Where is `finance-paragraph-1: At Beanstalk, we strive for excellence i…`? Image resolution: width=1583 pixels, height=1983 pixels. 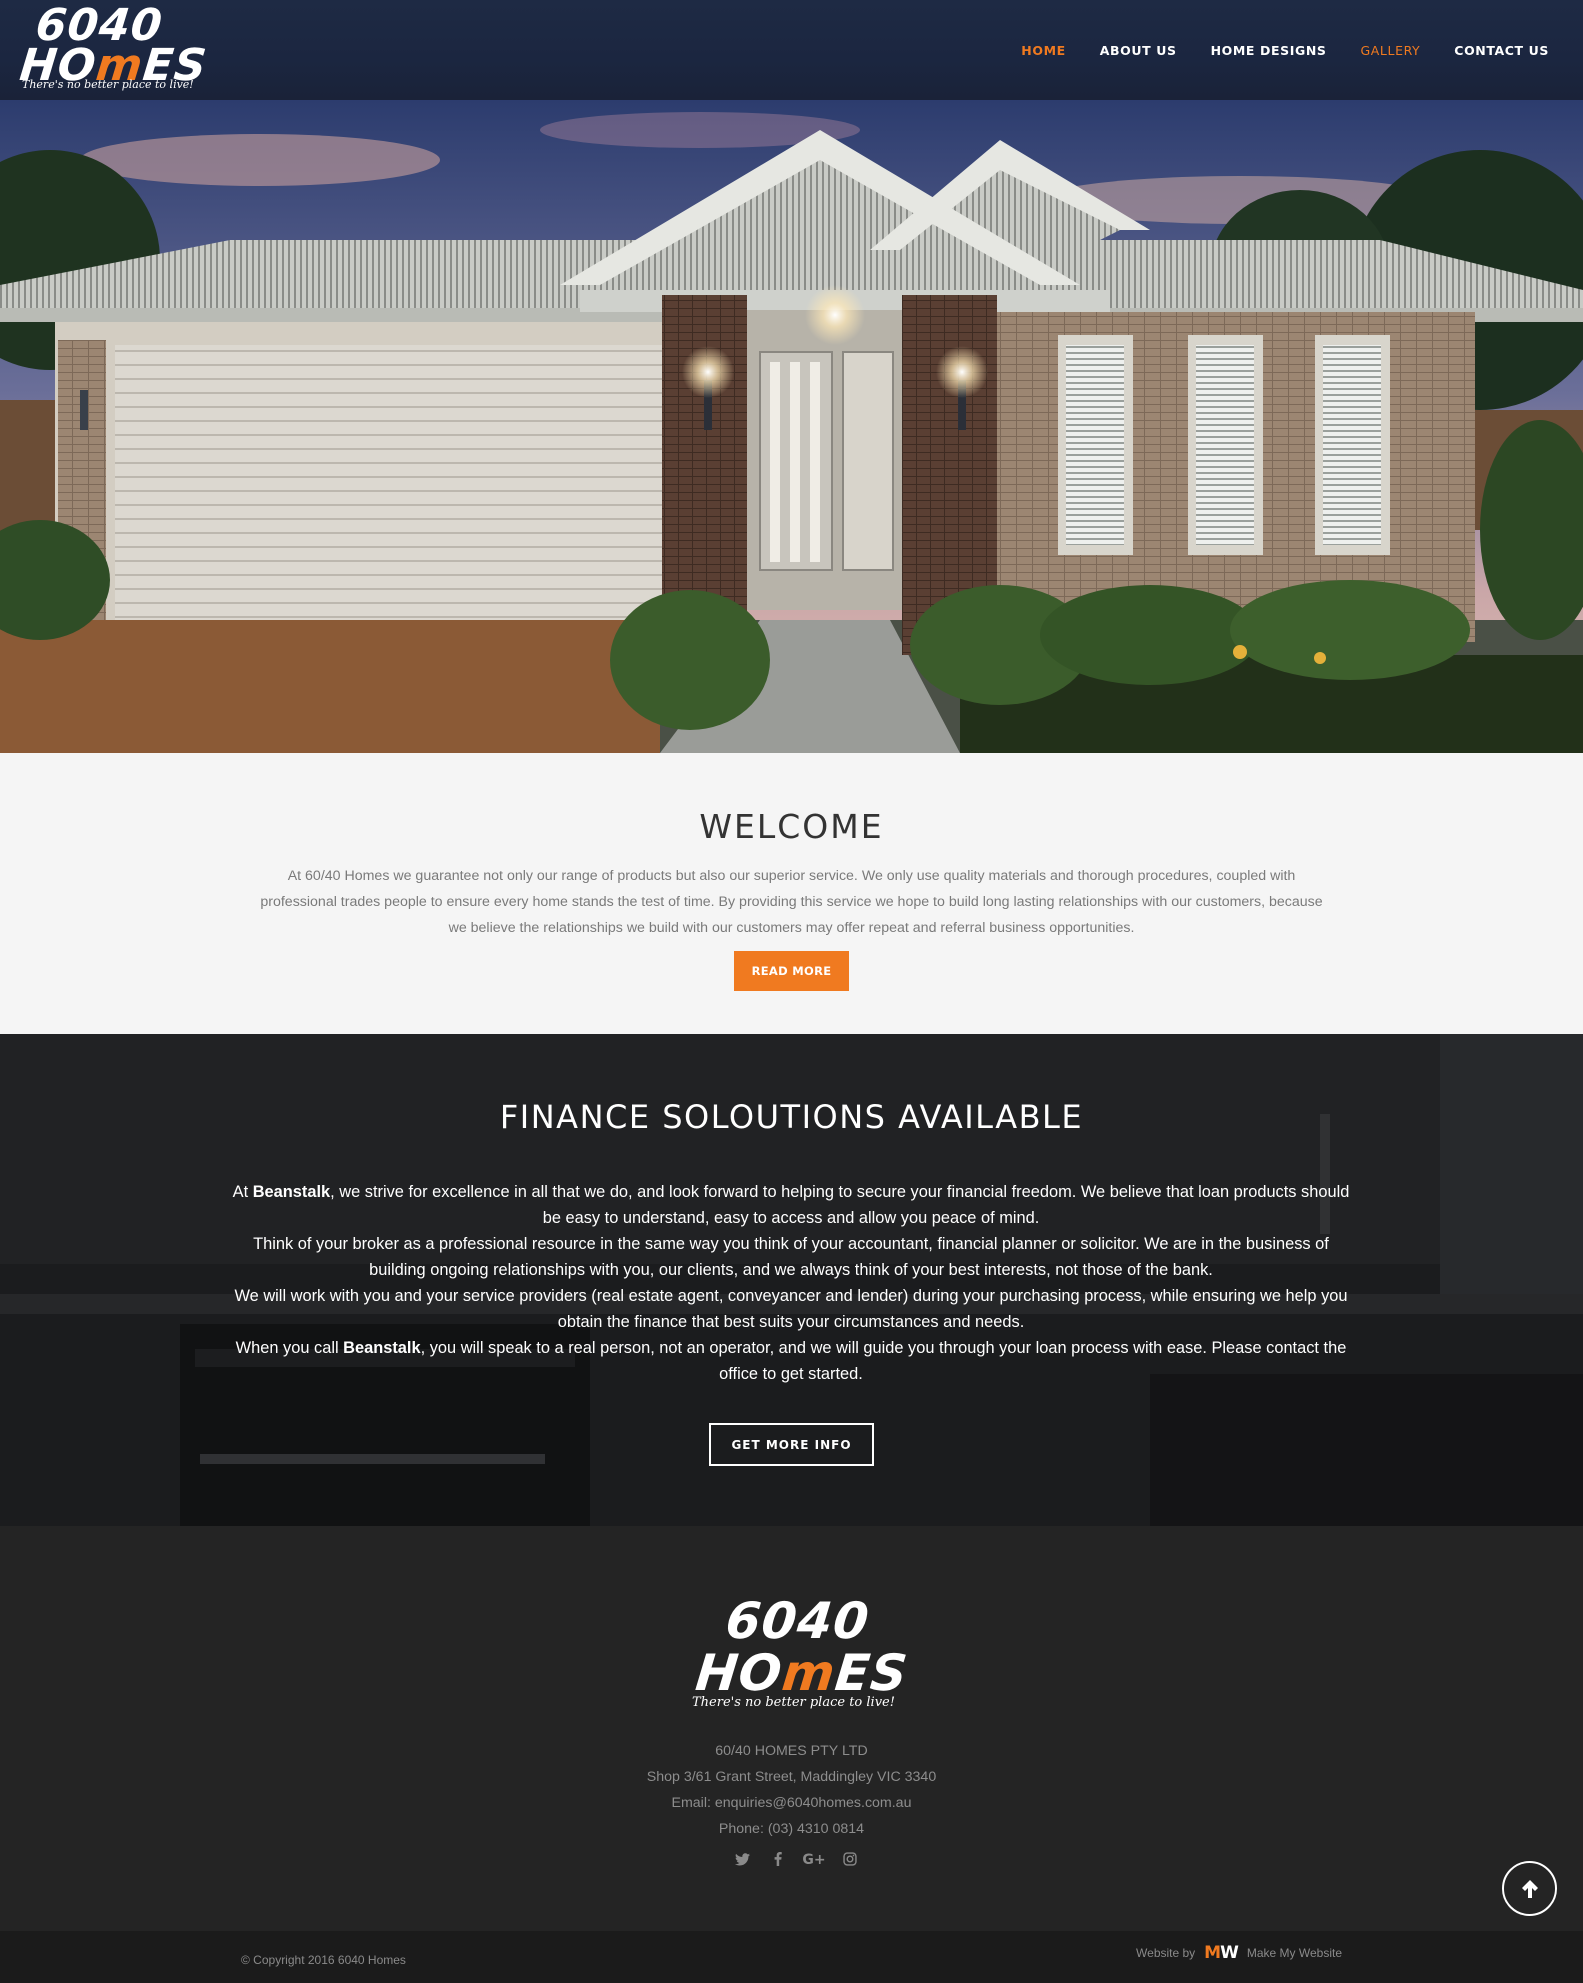 finance-paragraph-1: At Beanstalk, we strive for excellence i… is located at coordinates (791, 1205).